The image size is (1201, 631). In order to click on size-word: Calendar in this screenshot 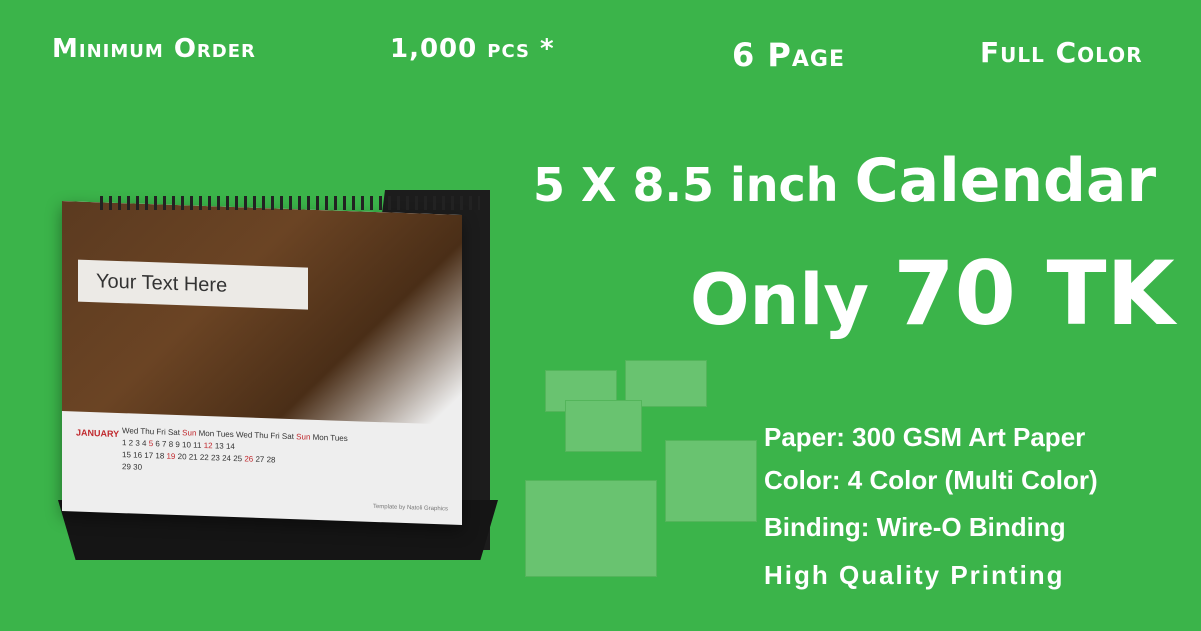, I will do `click(1005, 181)`.